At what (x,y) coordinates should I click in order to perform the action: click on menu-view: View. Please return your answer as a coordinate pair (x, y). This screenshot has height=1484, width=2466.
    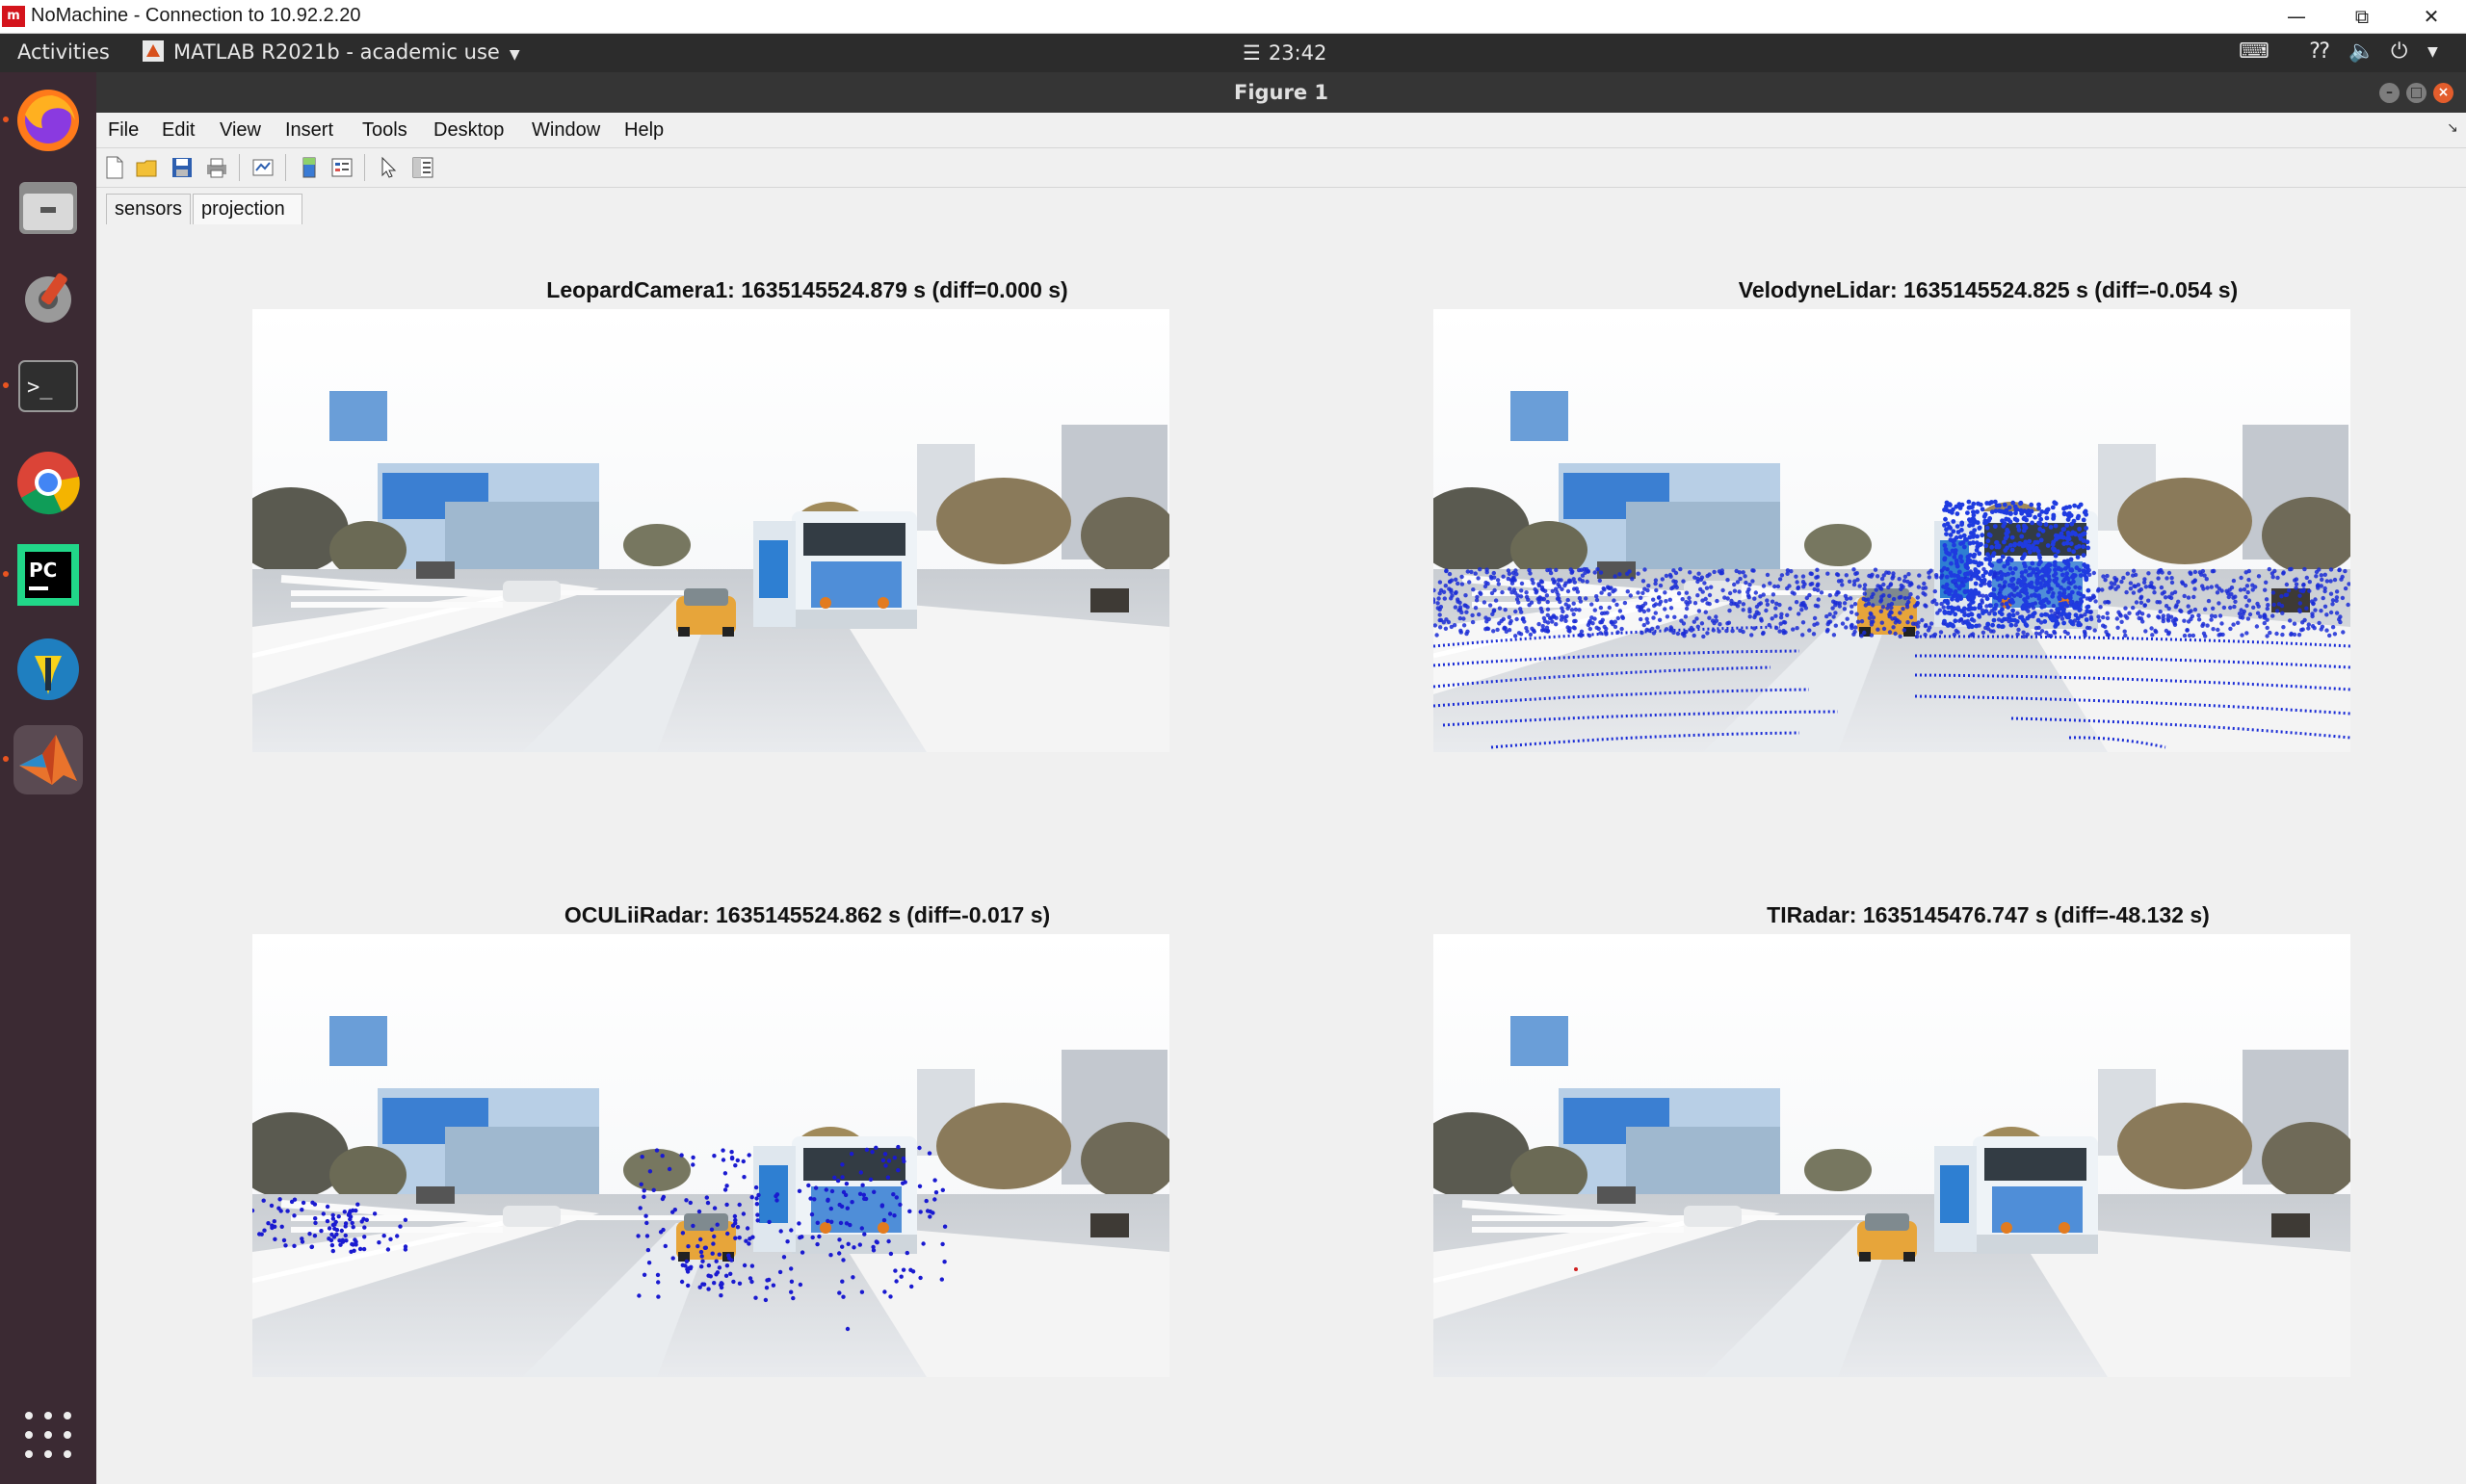
    Looking at the image, I should click on (240, 130).